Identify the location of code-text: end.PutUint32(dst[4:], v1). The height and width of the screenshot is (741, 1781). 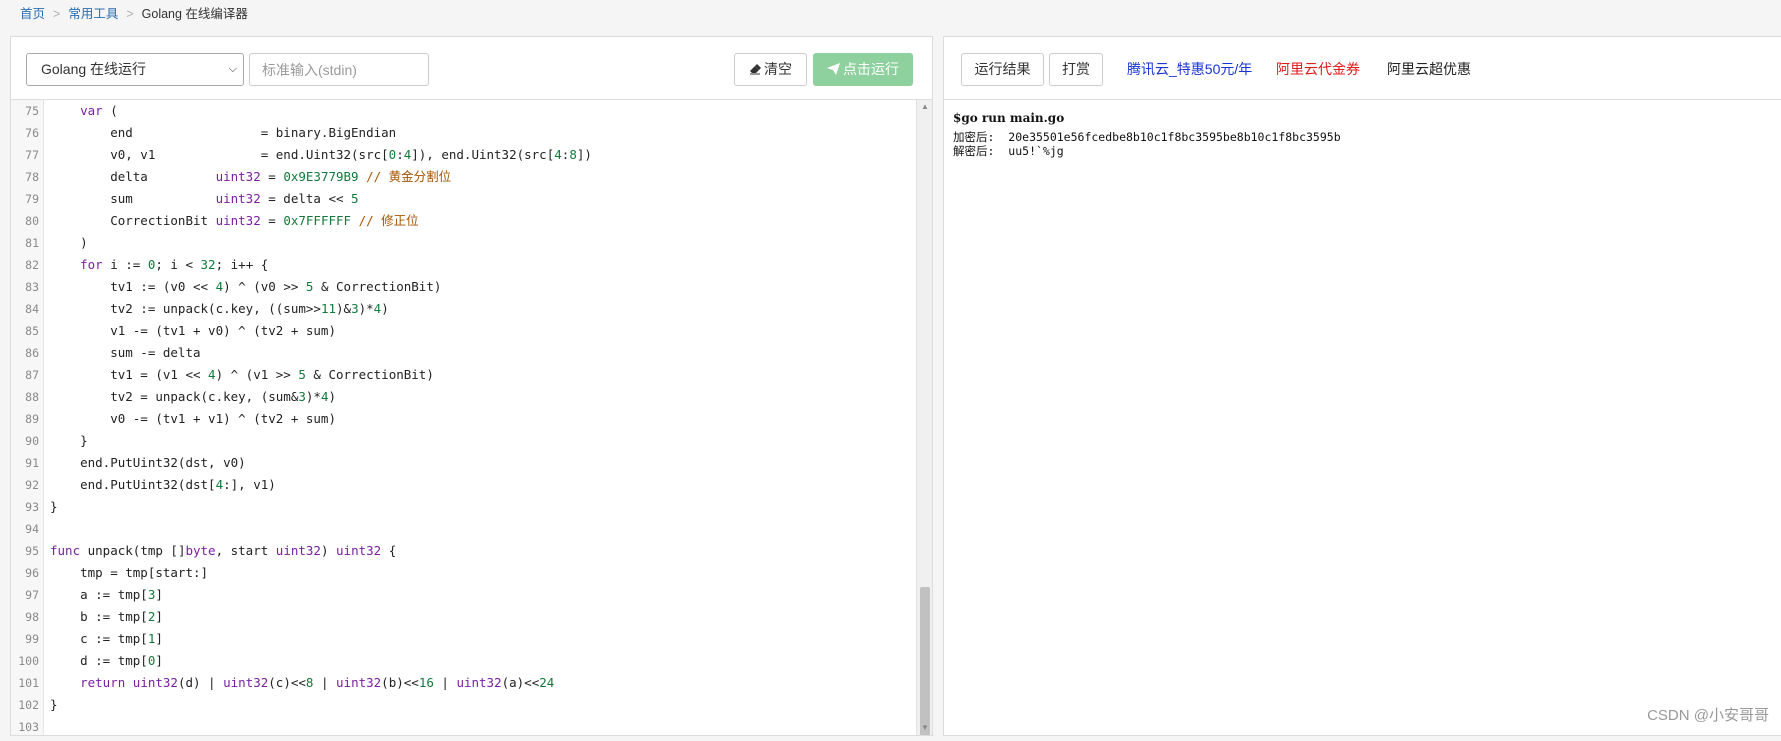
(163, 485).